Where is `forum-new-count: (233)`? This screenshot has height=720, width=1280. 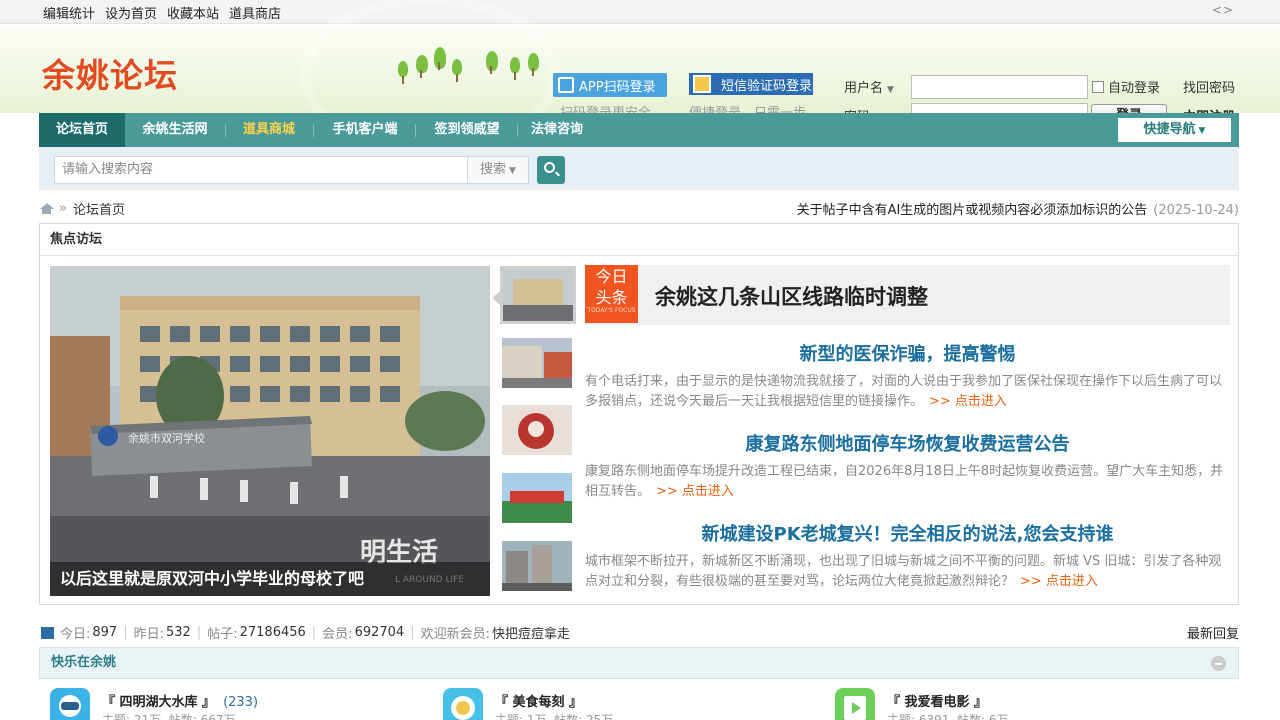 forum-new-count: (233) is located at coordinates (241, 702).